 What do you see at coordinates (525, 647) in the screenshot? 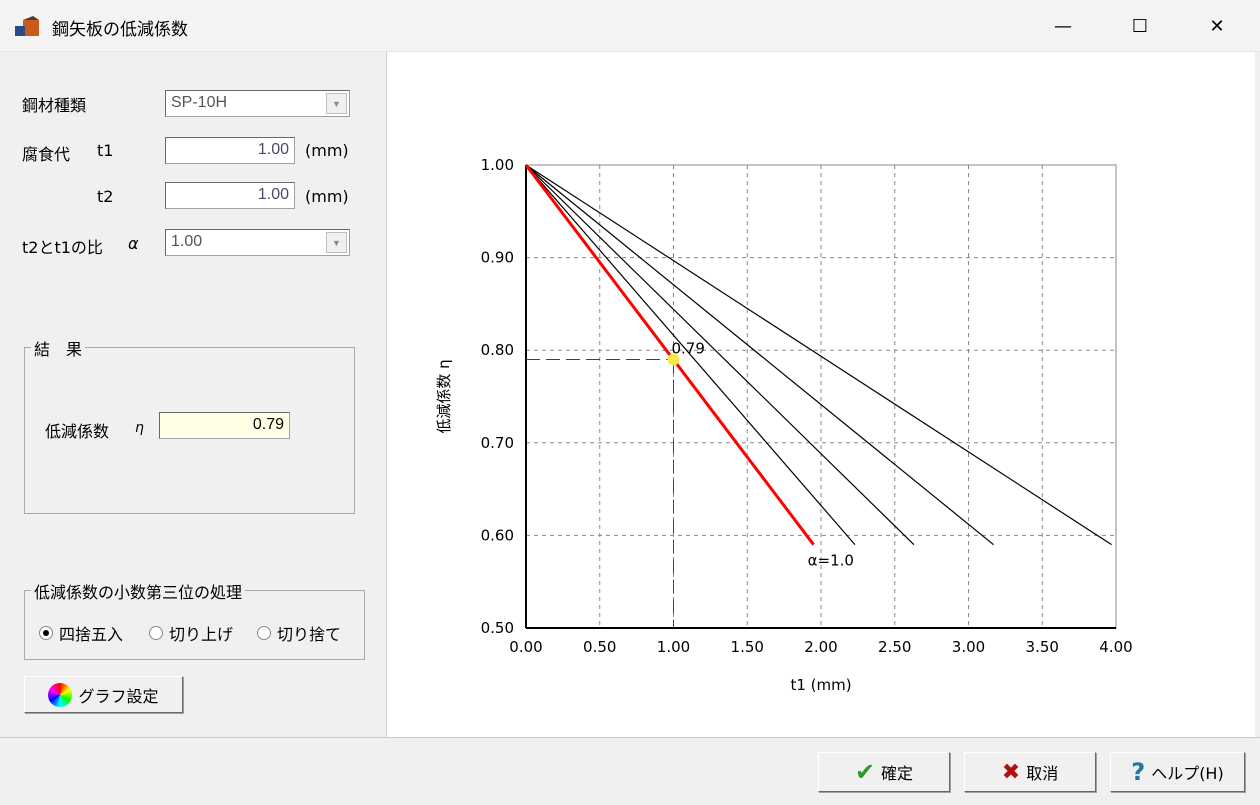
I see `x-tick-label: 0.00` at bounding box center [525, 647].